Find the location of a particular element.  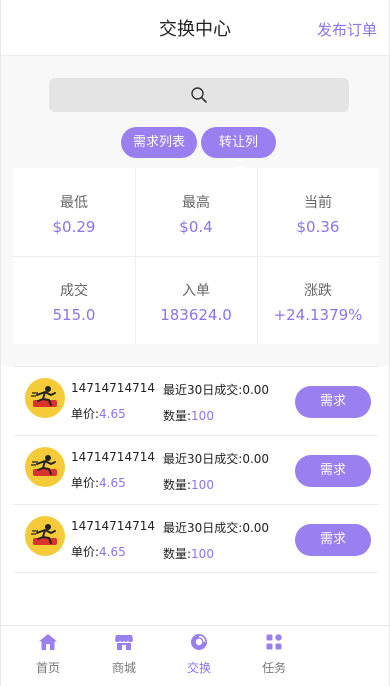

grid-icon is located at coordinates (274, 642).